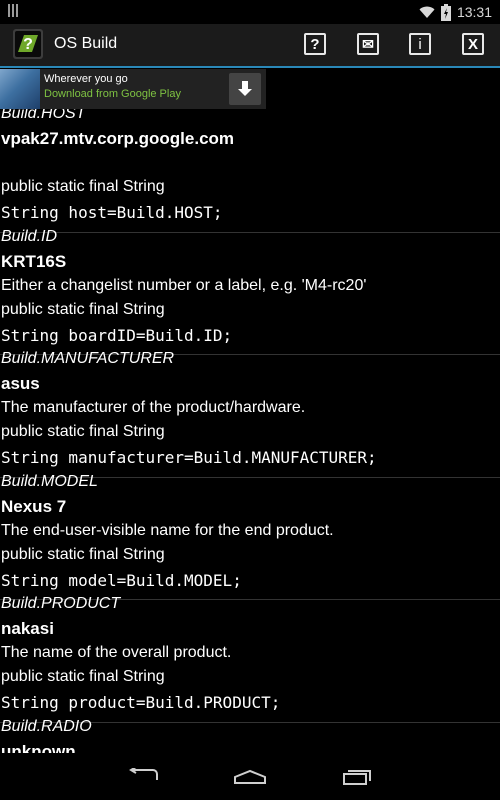  Describe the element at coordinates (474, 12) in the screenshot. I see `status-time: 13:31` at that location.